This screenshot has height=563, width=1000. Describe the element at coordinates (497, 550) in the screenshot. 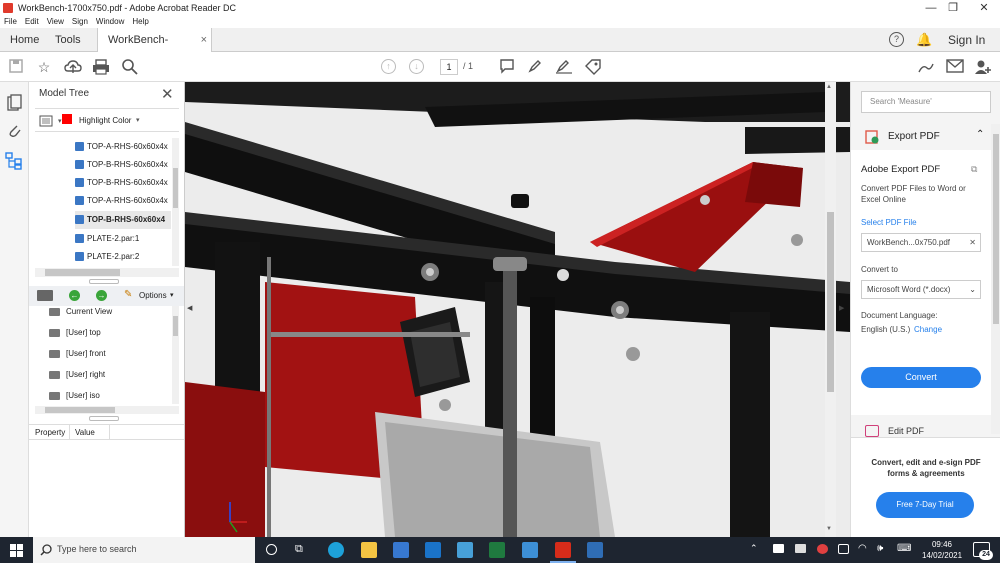

I see `excel-icon` at that location.